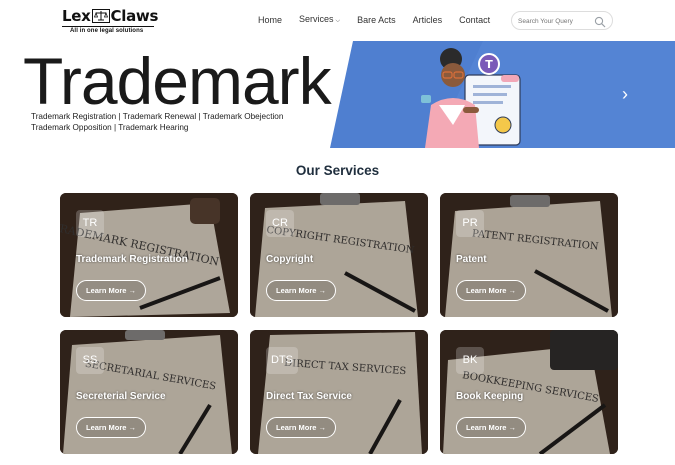 The image size is (675, 465). Describe the element at coordinates (290, 259) in the screenshot. I see `card-title: Copyright` at that location.